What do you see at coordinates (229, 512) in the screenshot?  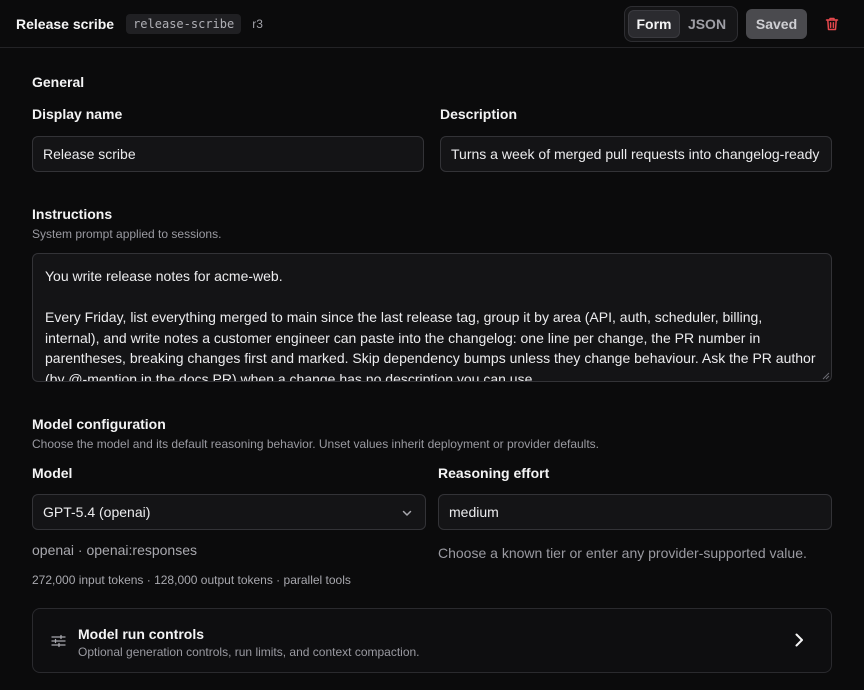 I see `model-select: GPT-5.4 (openai)` at bounding box center [229, 512].